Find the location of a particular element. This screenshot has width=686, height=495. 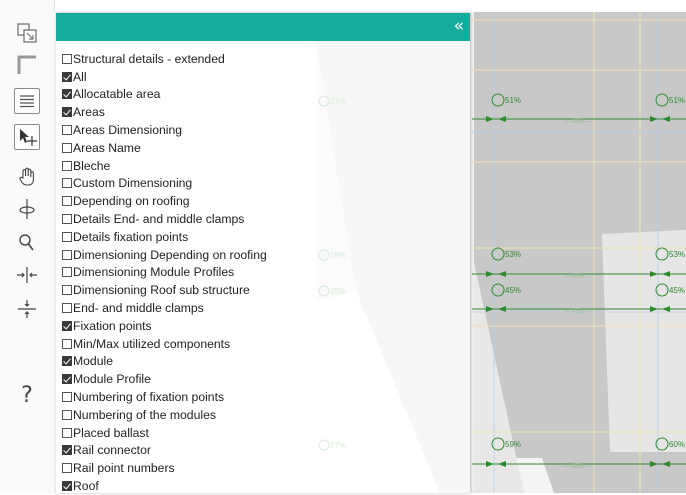

layer-label: Numbering of the modules is located at coordinates (144, 414).